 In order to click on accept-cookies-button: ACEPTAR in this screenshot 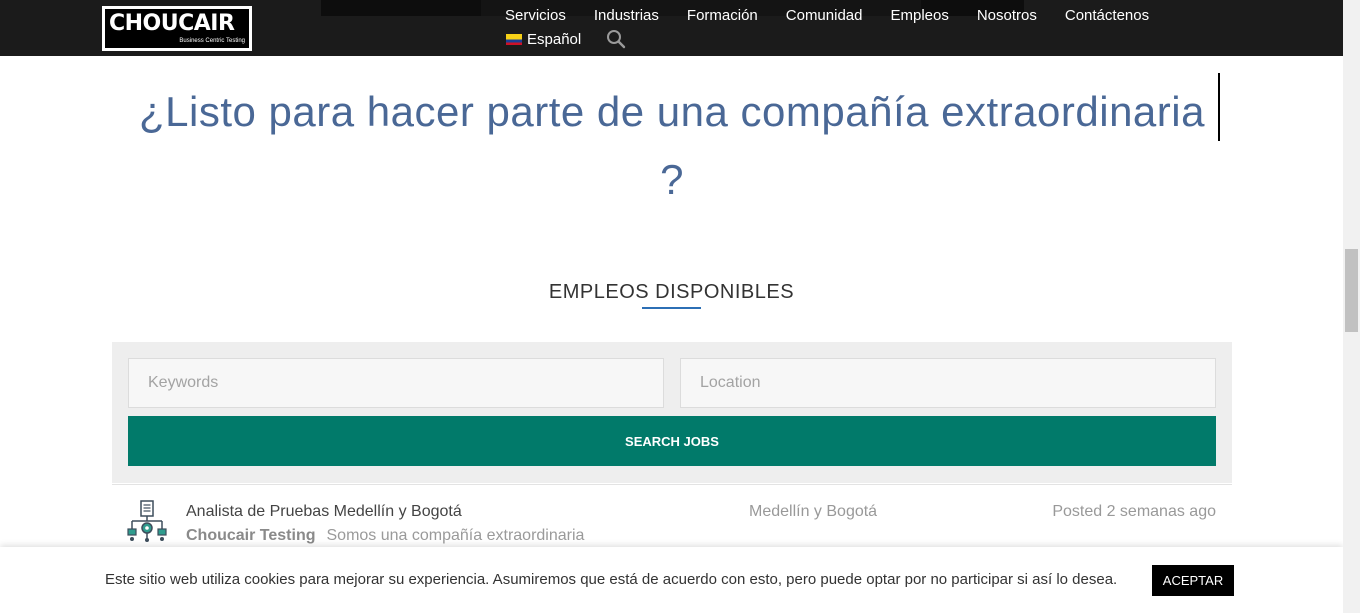, I will do `click(1193, 580)`.